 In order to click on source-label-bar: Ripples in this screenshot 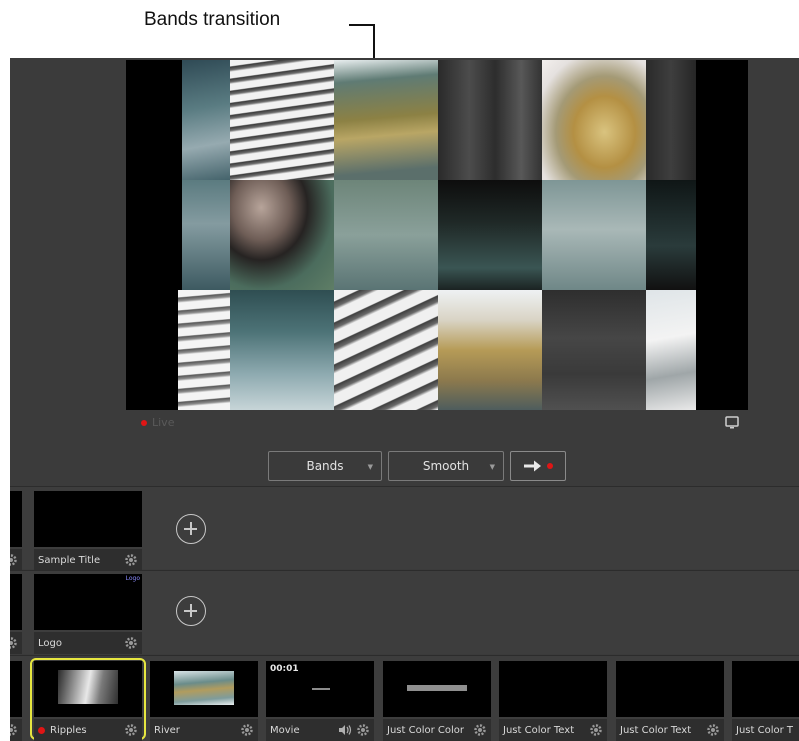, I will do `click(88, 730)`.